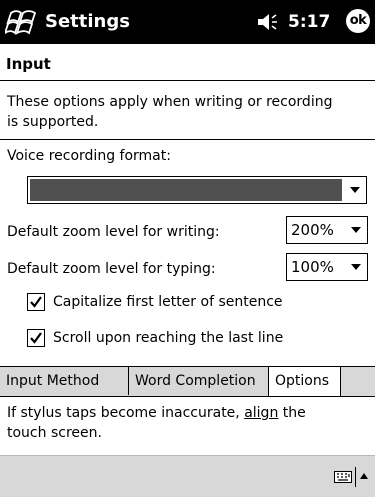 This screenshot has height=497, width=375. What do you see at coordinates (309, 22) in the screenshot?
I see `clock: 5:17` at bounding box center [309, 22].